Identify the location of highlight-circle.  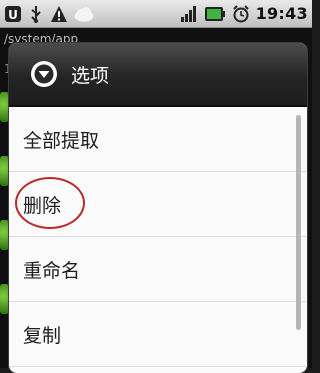
(50, 202).